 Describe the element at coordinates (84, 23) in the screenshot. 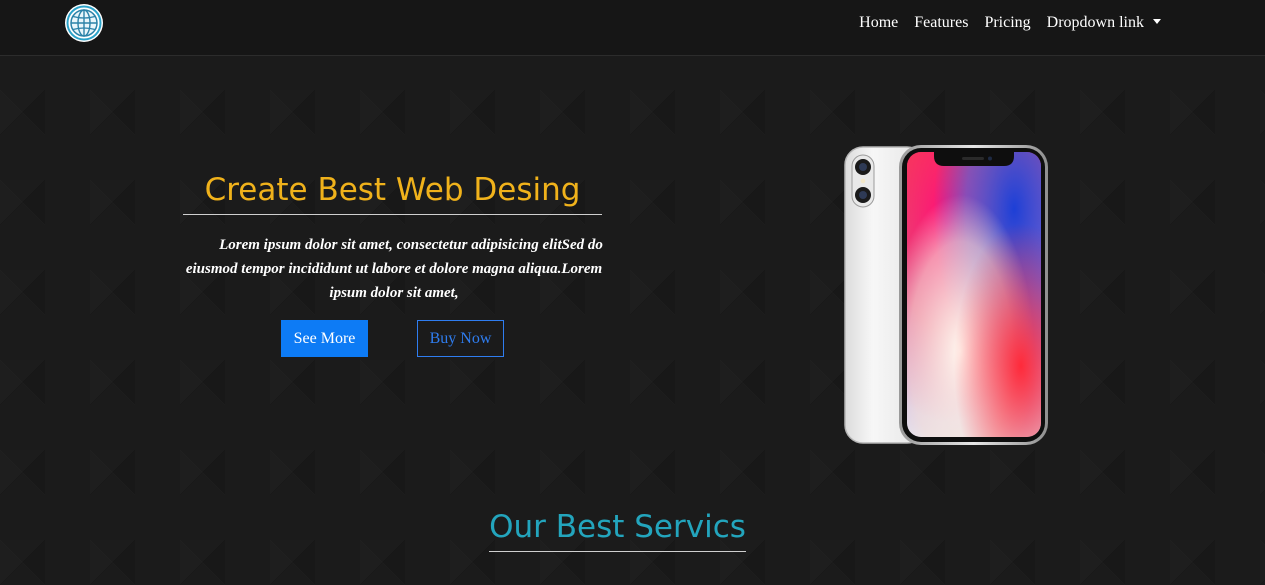

I see `globe-icon` at that location.